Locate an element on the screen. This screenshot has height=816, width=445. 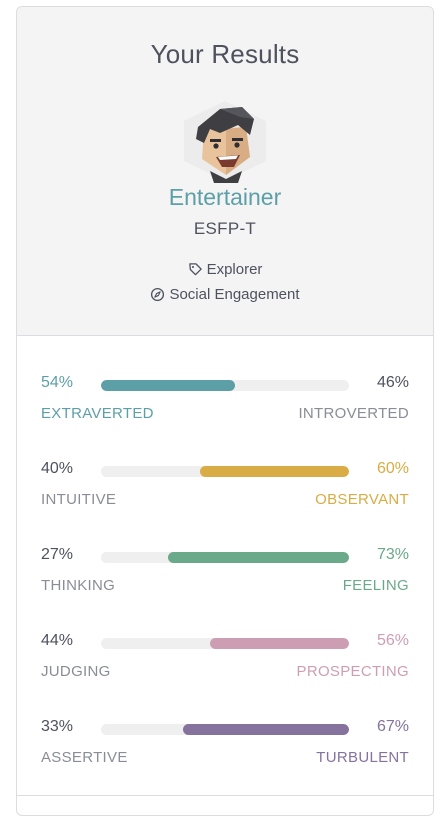
trait-right-label: FEELING is located at coordinates (375, 585).